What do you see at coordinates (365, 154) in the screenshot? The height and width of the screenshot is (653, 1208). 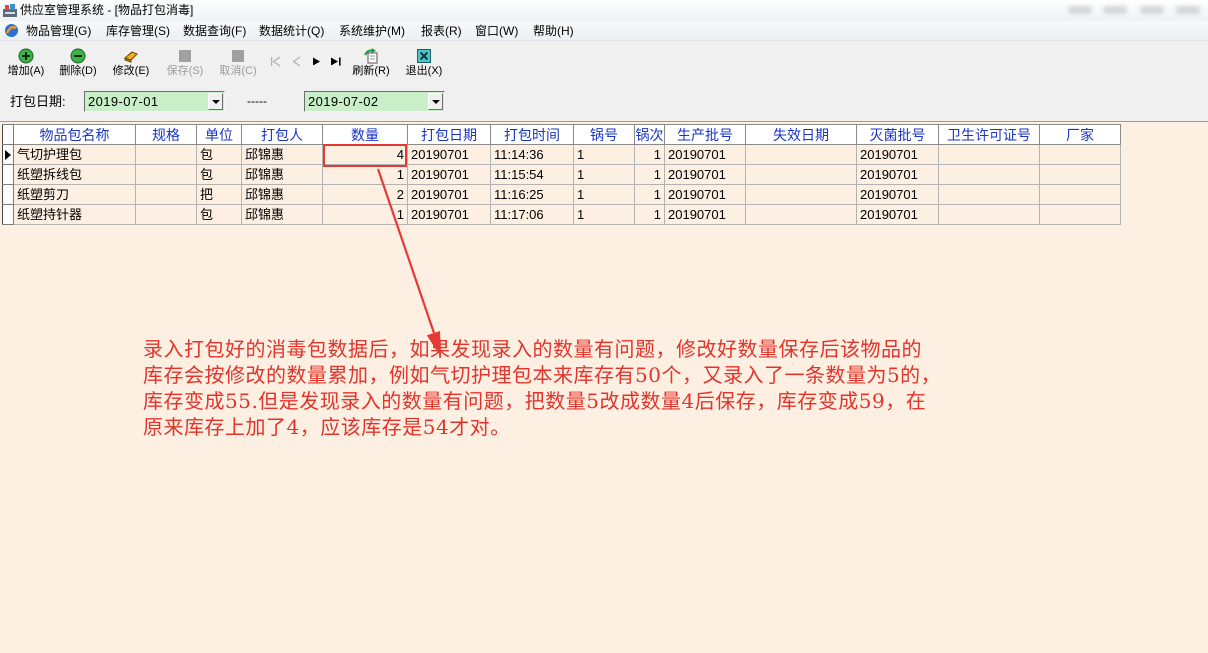 I see `cell-quantity: 4` at bounding box center [365, 154].